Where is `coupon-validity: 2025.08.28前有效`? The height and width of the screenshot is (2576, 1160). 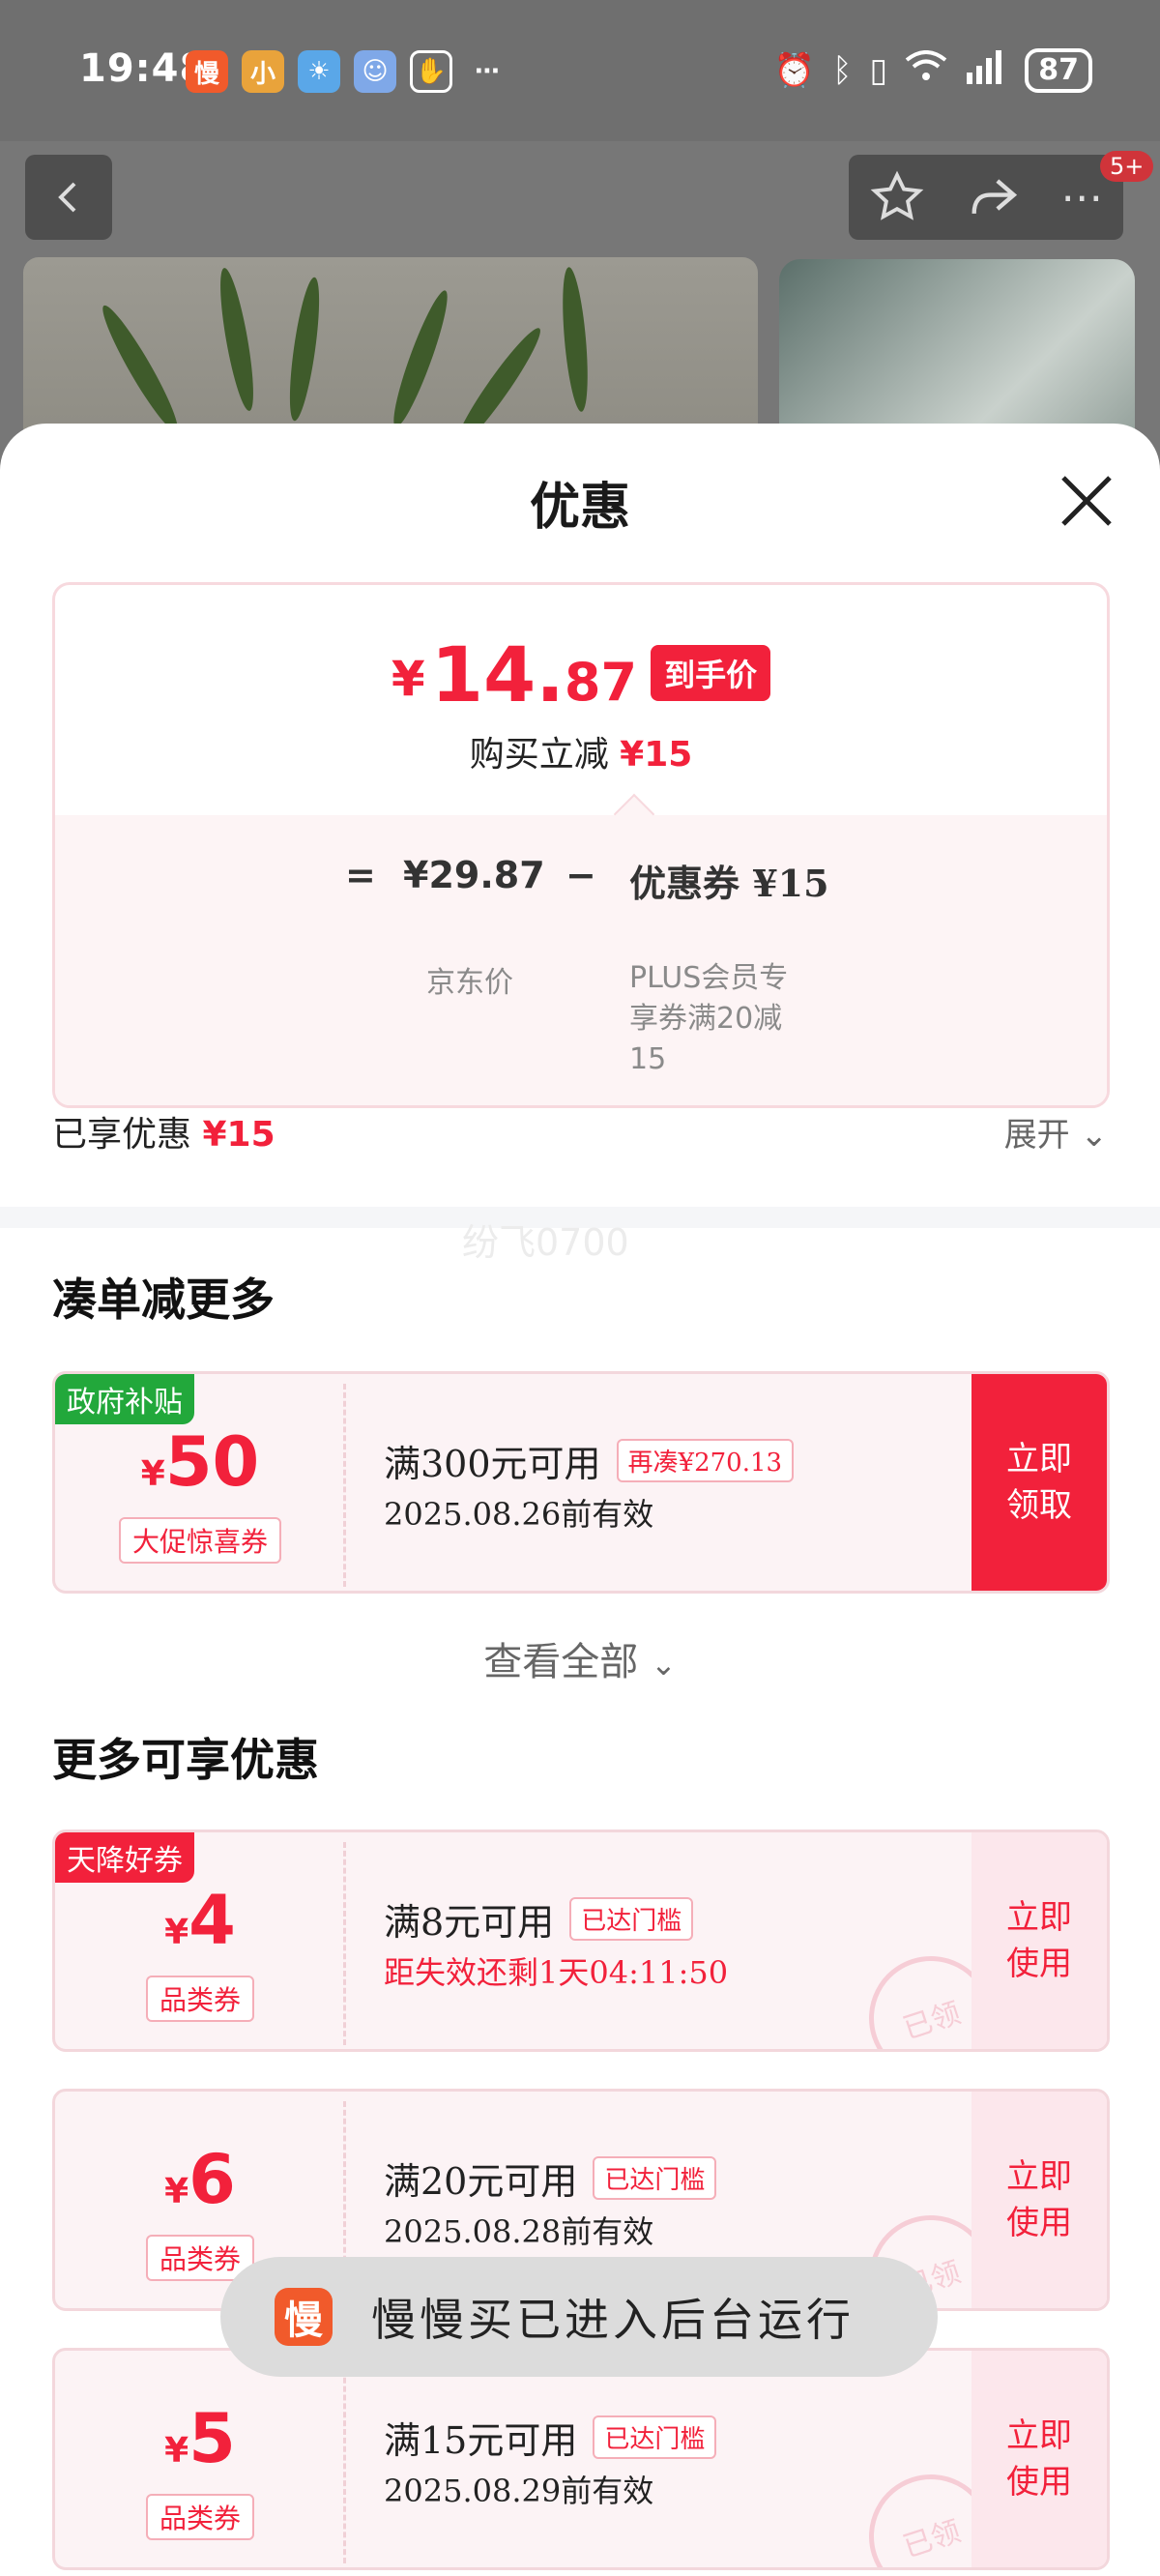
coupon-validity: 2025.08.28前有效 is located at coordinates (519, 2231).